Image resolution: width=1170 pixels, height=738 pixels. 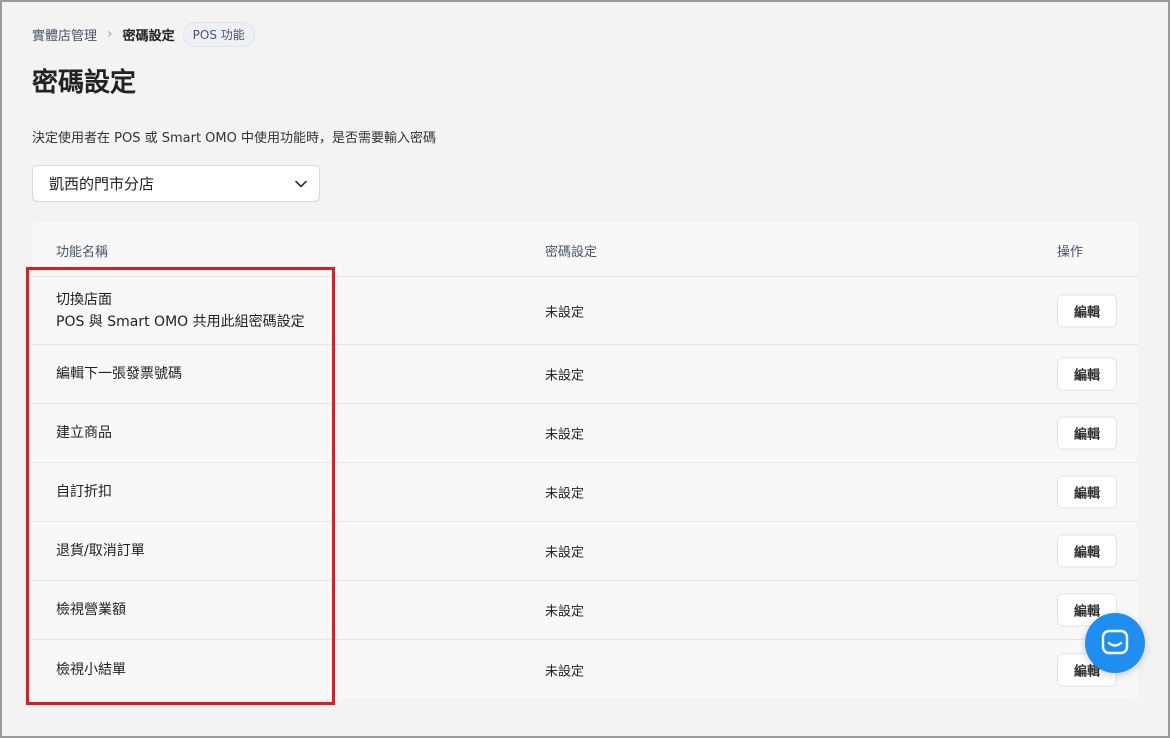 I want to click on breadcrumb-badge: POS 功能, so click(x=218, y=34).